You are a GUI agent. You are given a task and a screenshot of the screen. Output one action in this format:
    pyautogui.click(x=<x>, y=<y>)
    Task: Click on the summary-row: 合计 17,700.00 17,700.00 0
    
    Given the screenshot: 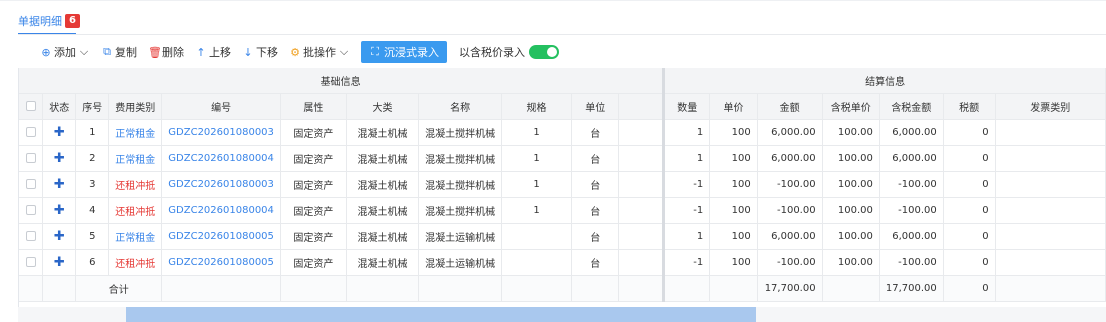 What is the action you would take?
    pyautogui.click(x=562, y=288)
    